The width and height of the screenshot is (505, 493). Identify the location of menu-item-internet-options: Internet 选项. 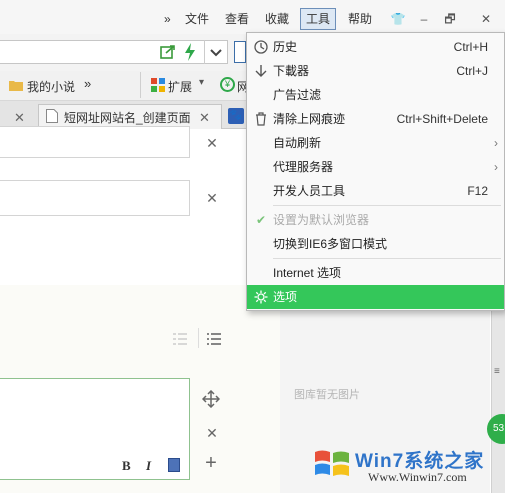
(375, 273).